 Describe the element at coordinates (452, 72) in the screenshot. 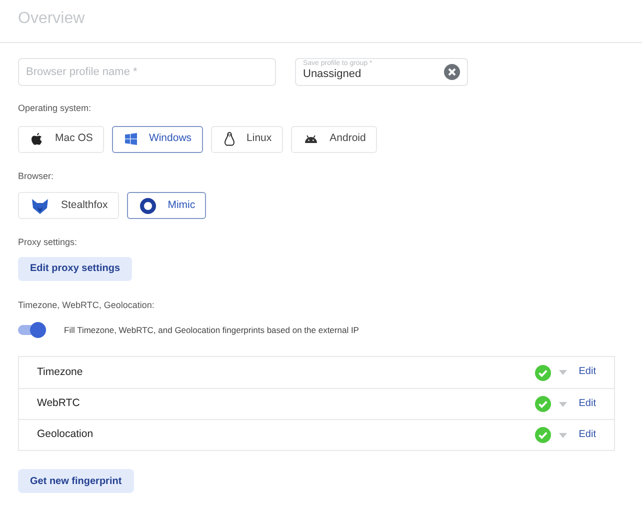

I see `clear-icon` at that location.